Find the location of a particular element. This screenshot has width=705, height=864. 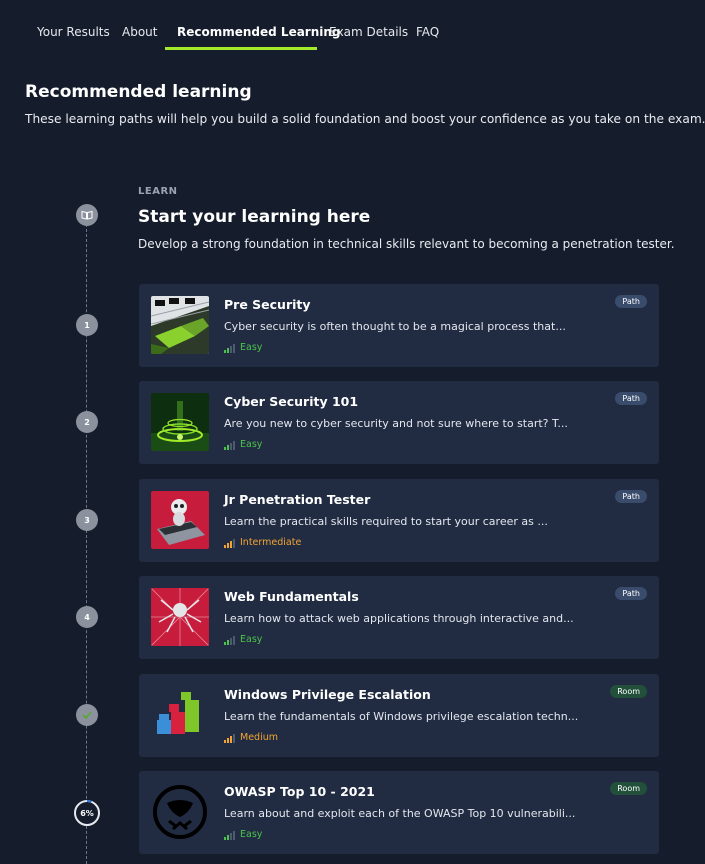

card-title: Web Fundamentals is located at coordinates (291, 596).